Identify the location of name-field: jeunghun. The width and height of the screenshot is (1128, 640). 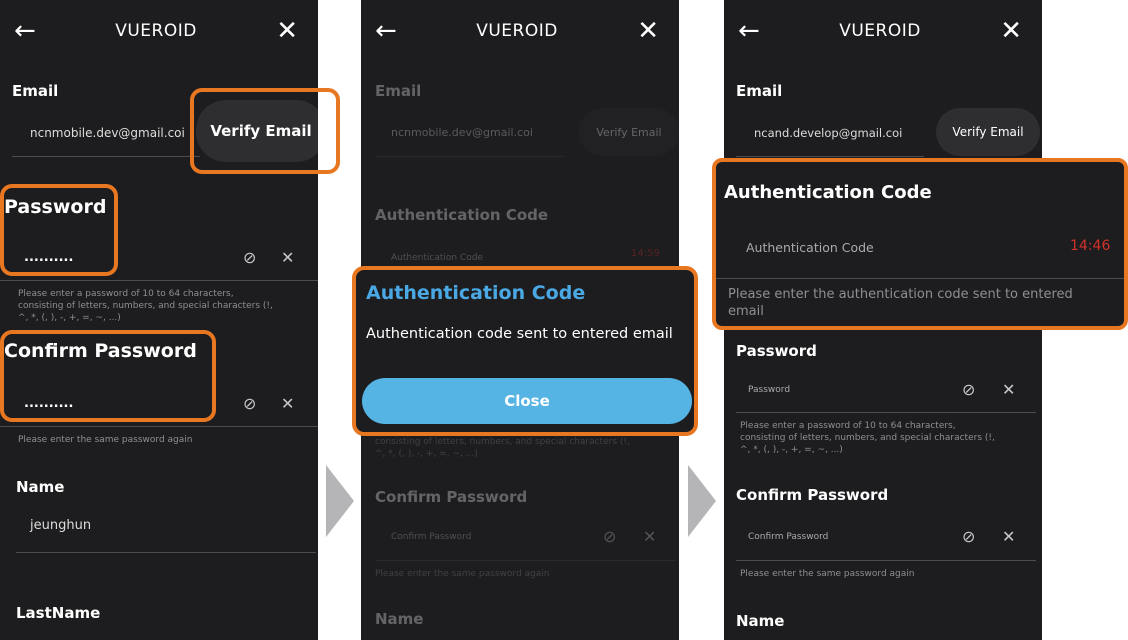
(60, 525).